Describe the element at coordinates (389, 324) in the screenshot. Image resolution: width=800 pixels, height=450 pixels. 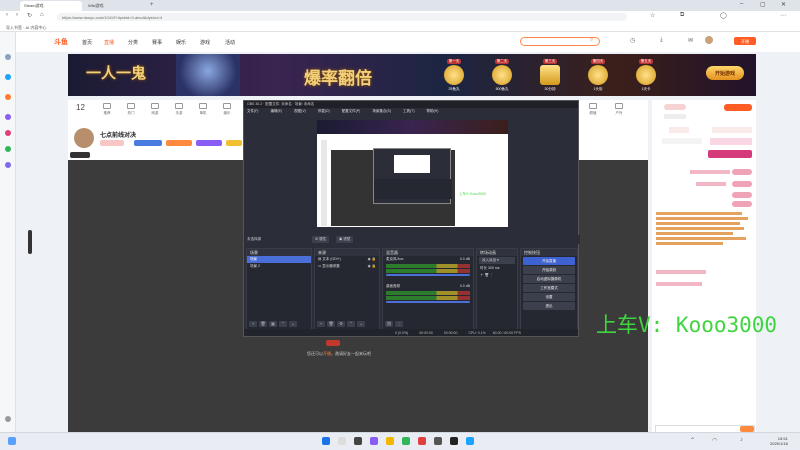
I see `link-icon: ⛓` at that location.